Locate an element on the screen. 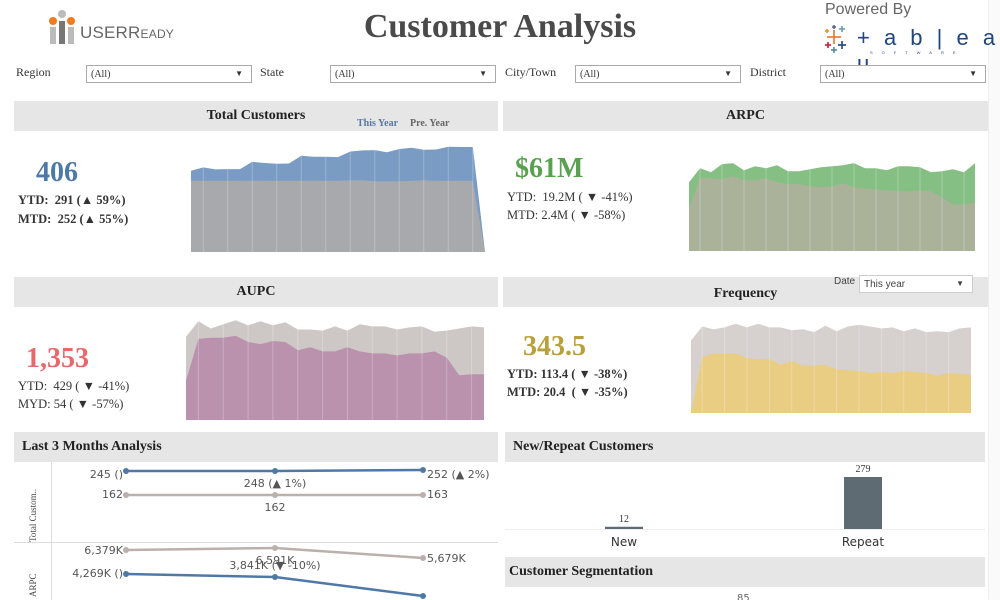  arpc-ytd: YTD: 19.2M ( ▼ -41%) is located at coordinates (570, 197).